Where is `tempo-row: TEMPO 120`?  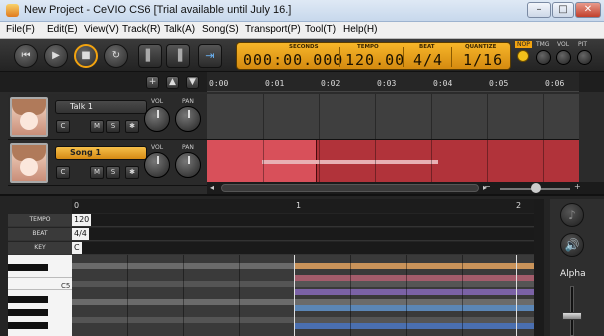 tempo-row: TEMPO 120 is located at coordinates (271, 220).